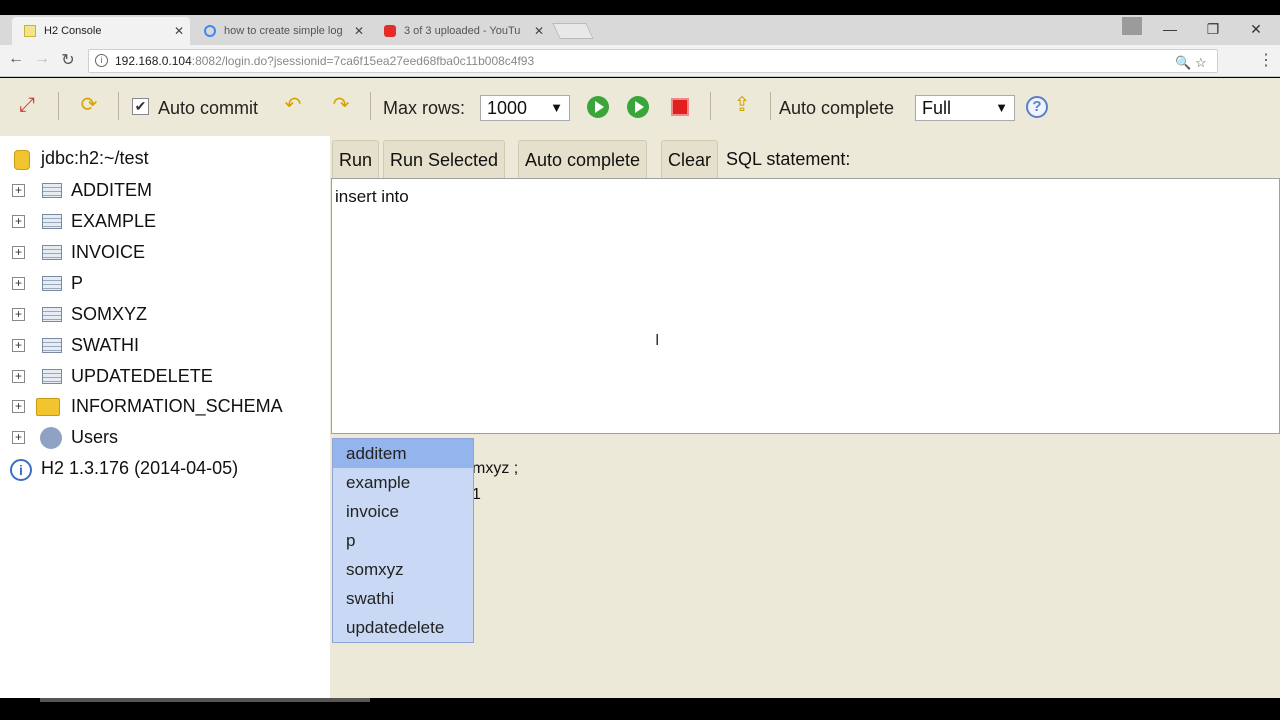  Describe the element at coordinates (341, 105) in the screenshot. I see `commit-icon: ↷` at that location.